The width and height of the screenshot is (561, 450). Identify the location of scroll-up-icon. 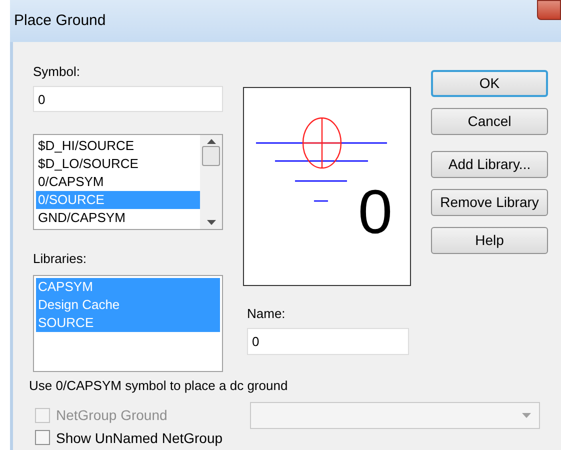
(211, 141).